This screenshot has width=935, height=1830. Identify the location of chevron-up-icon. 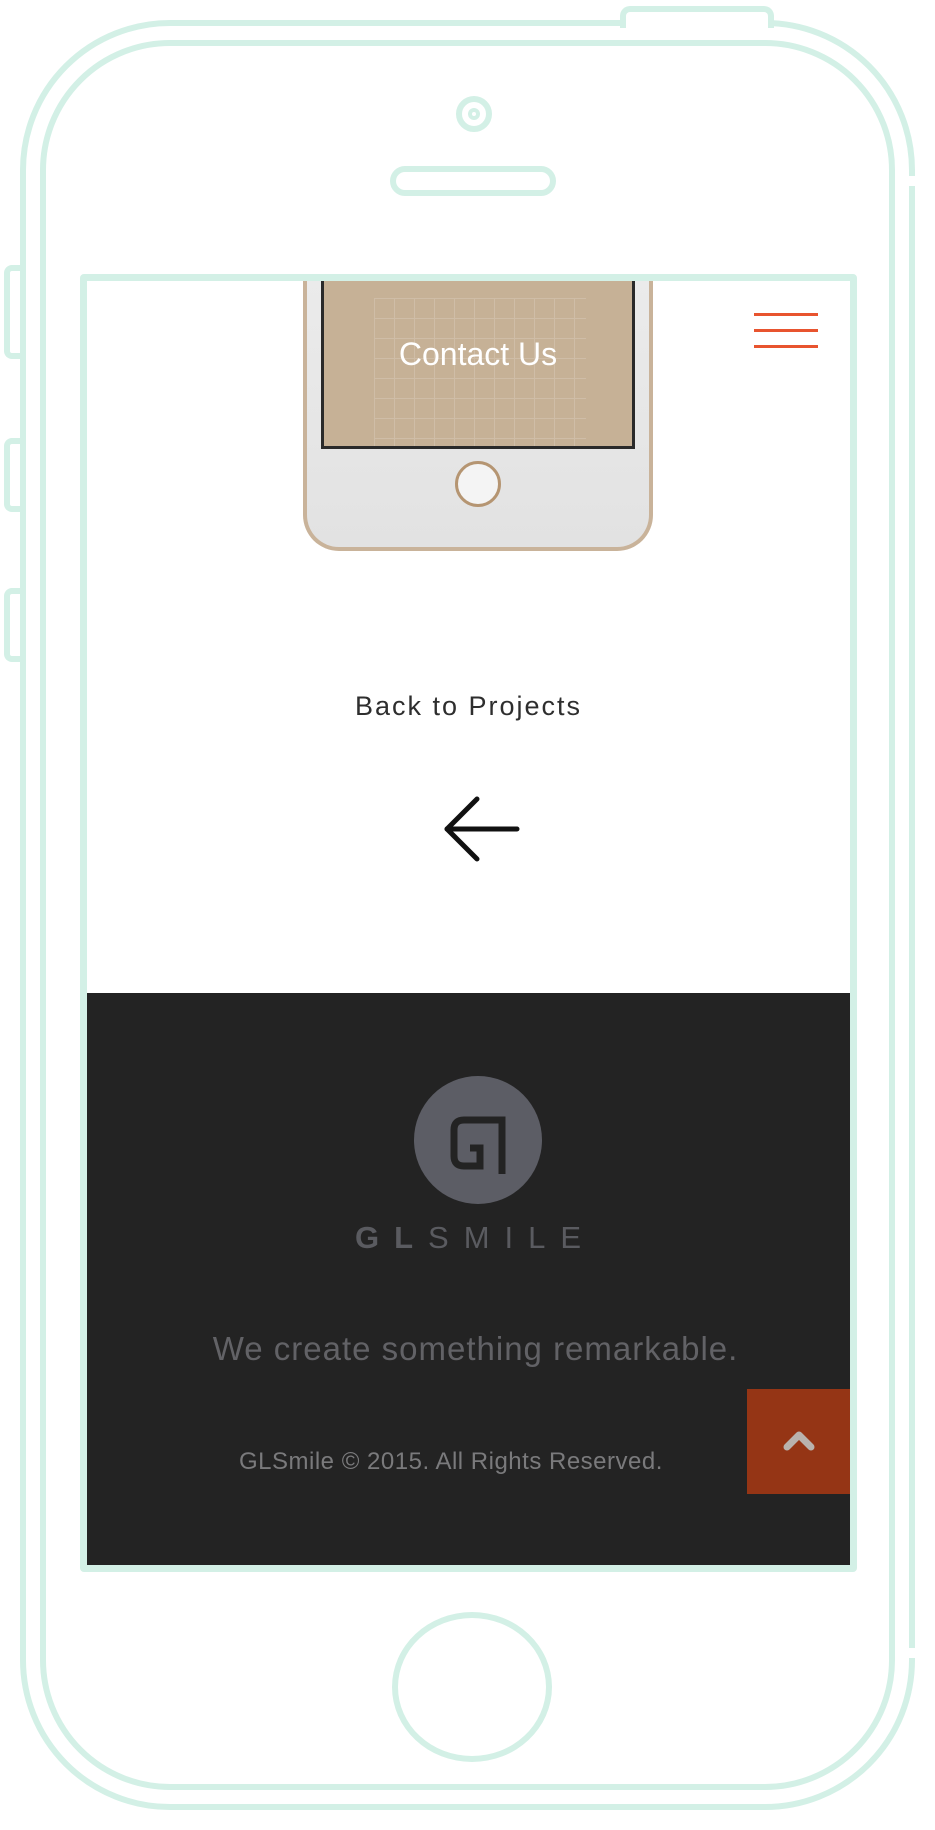
(799, 1441).